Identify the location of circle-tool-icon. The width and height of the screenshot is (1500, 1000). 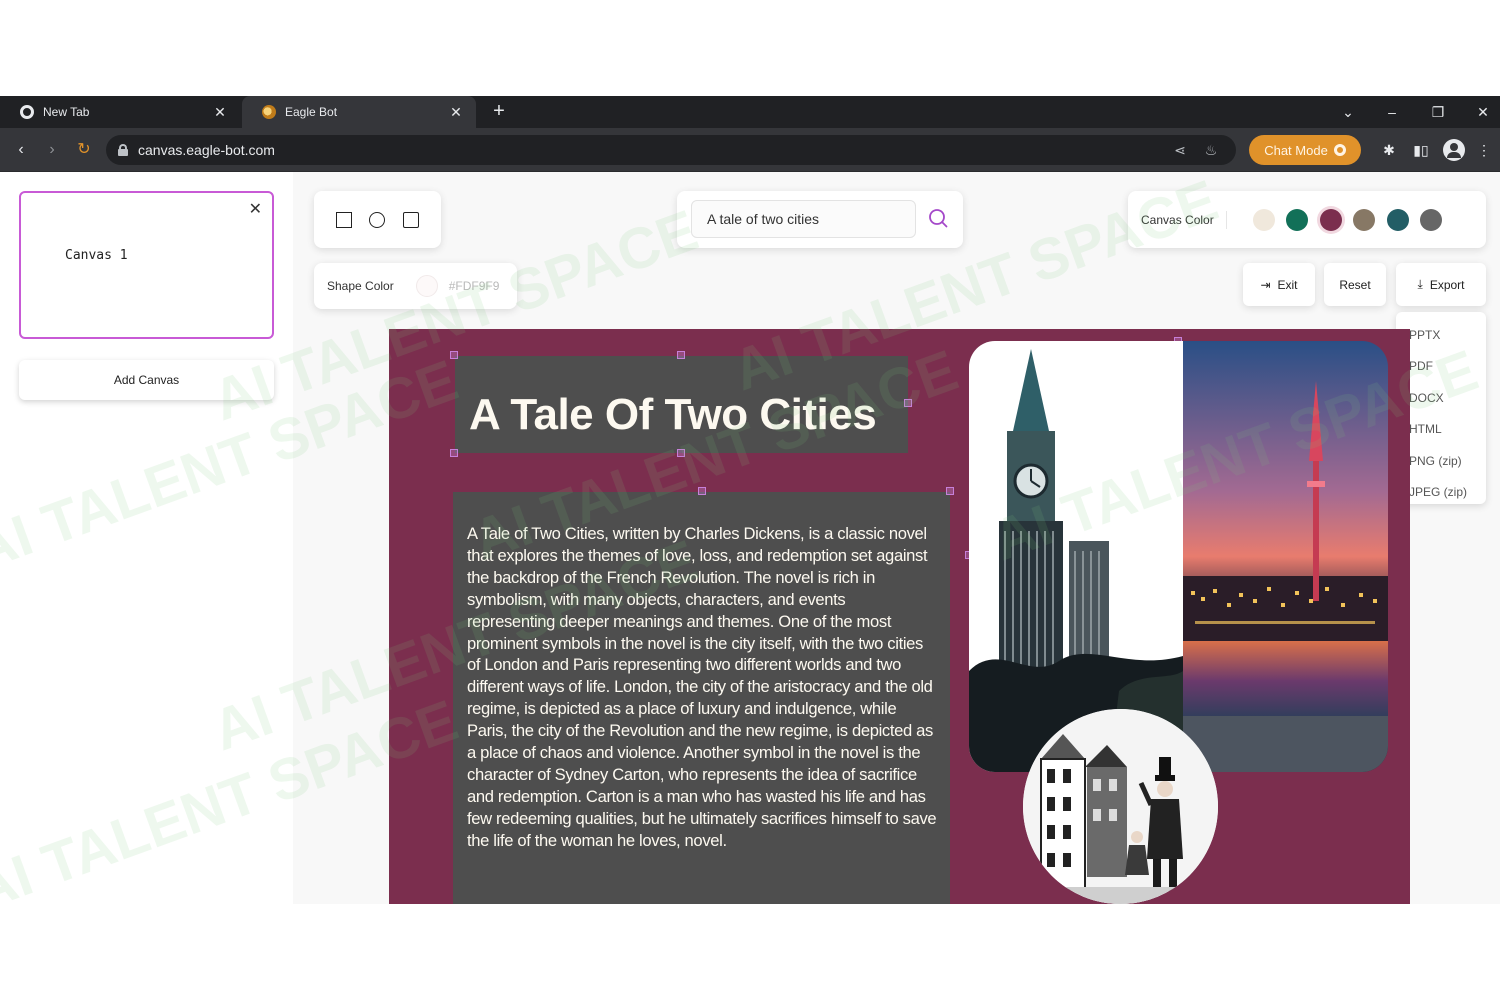
(377, 220).